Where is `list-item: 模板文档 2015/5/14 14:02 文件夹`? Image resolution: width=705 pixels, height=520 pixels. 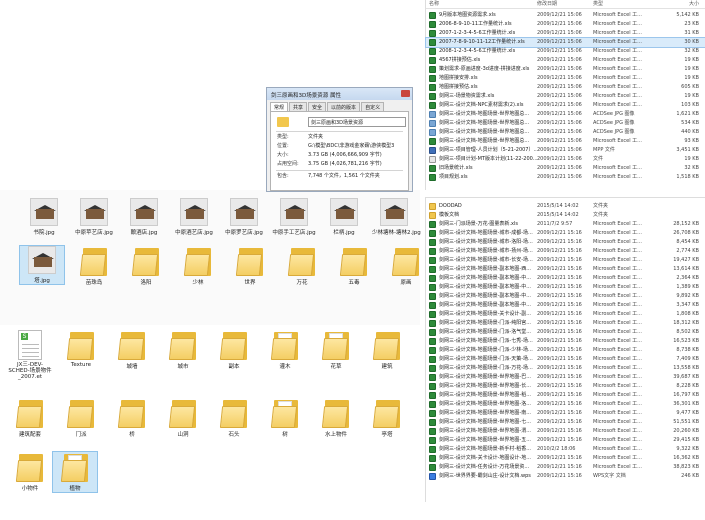
list-item: 模板文档 2015/5/14 14:02 文件夹 is located at coordinates (565, 215).